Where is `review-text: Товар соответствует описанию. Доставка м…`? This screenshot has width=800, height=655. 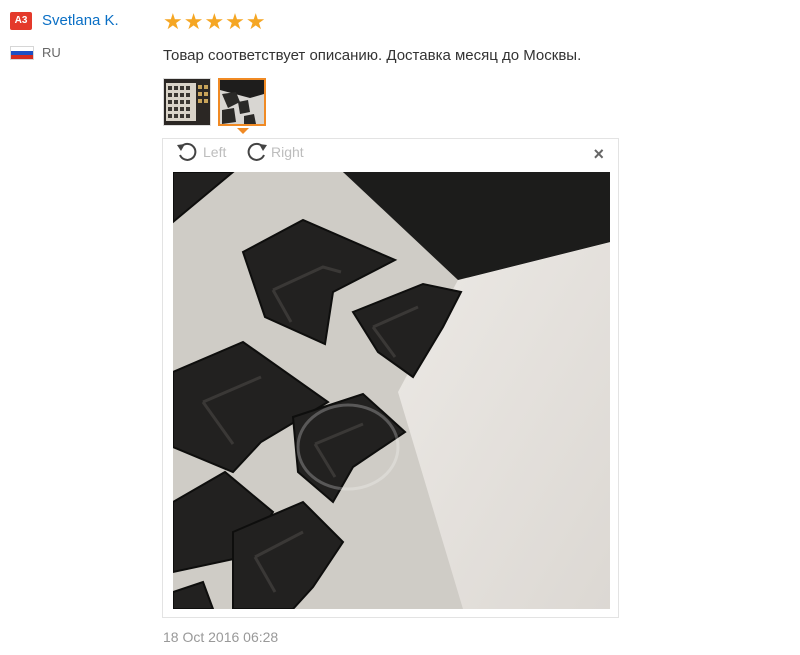
review-text: Товар соответствует описанию. Доставка м… is located at coordinates (372, 55).